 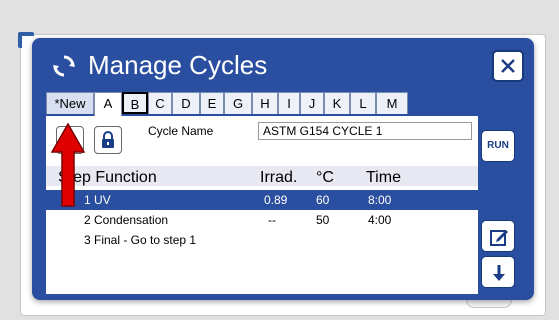 I want to click on tab-m: M, so click(x=392, y=103).